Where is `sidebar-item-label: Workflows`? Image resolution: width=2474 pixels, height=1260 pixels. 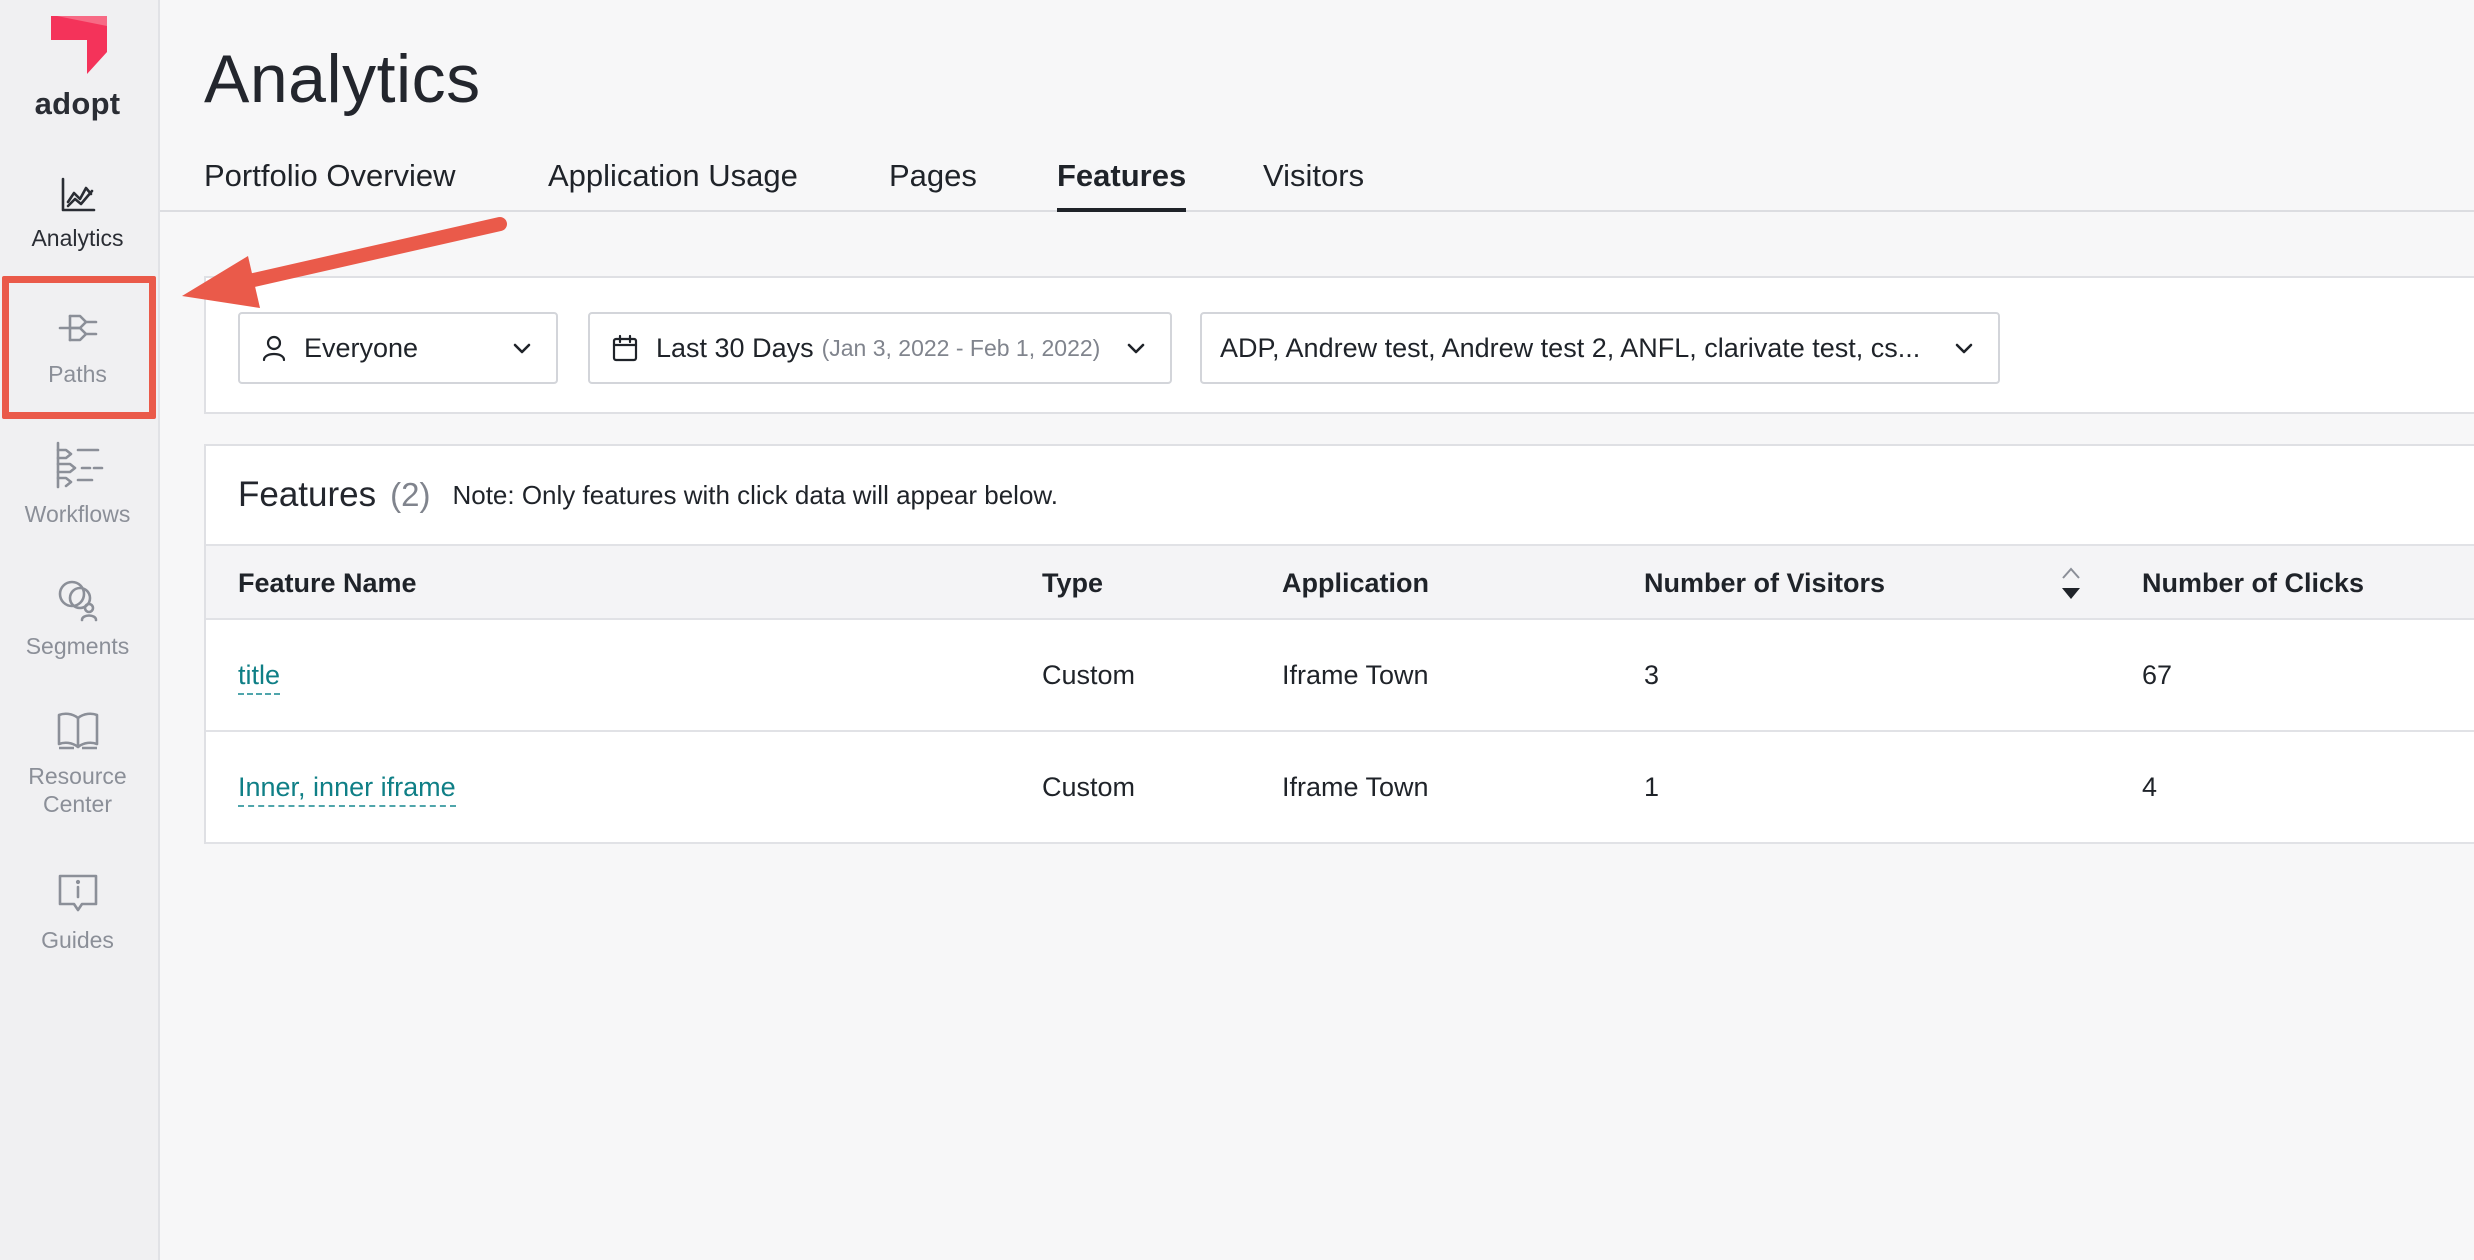 sidebar-item-label: Workflows is located at coordinates (77, 514).